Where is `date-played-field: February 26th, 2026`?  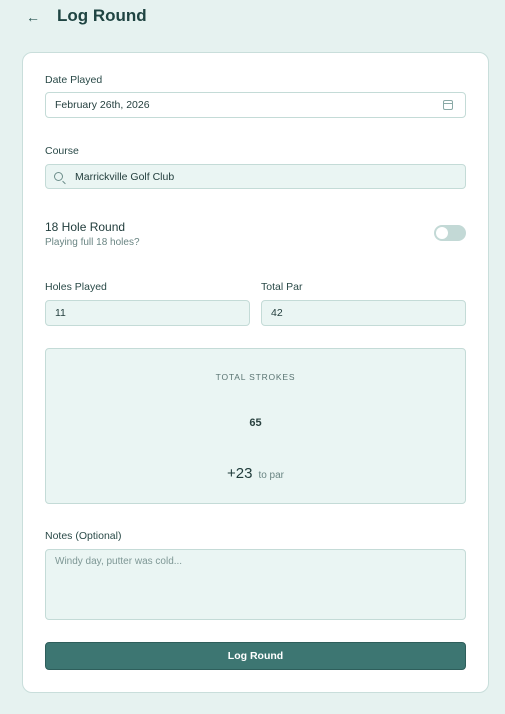
date-played-field: February 26th, 2026 is located at coordinates (255, 105).